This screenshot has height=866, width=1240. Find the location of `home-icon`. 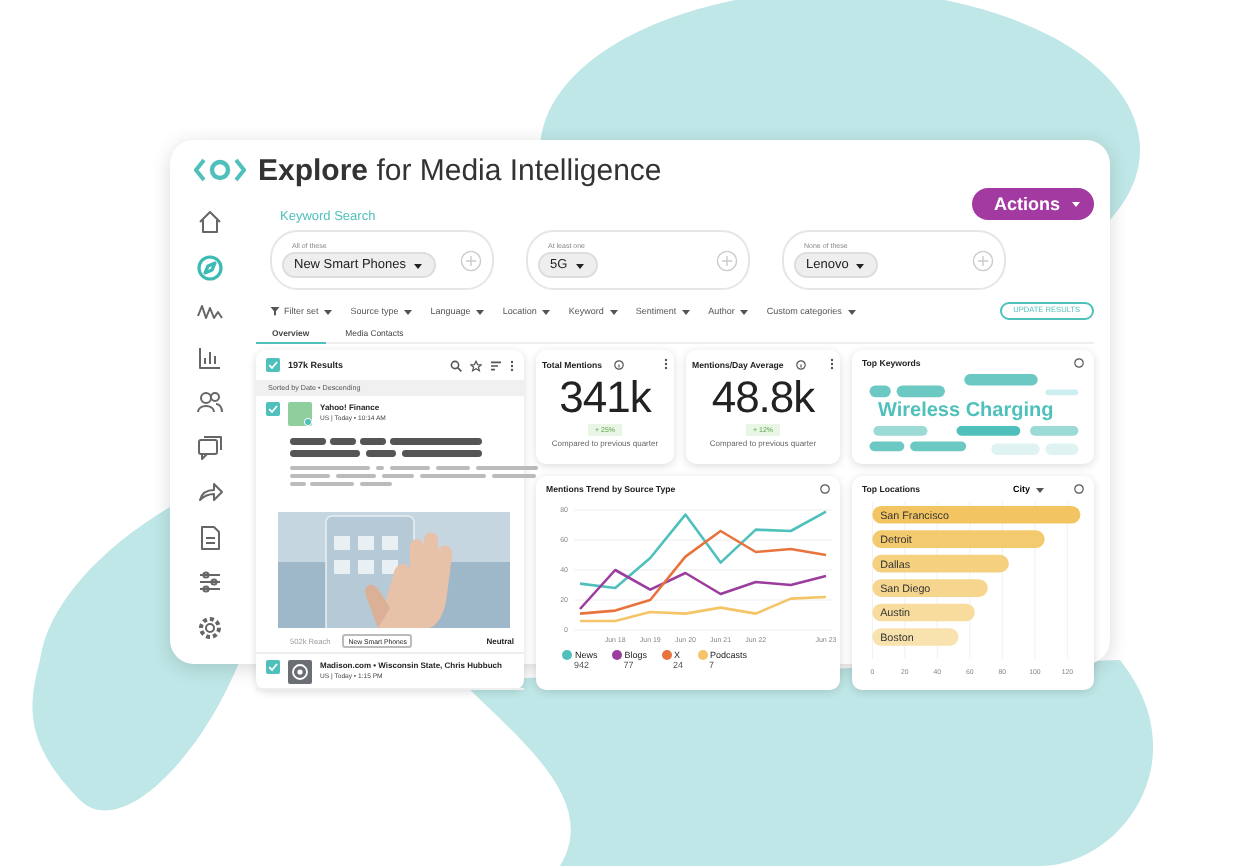

home-icon is located at coordinates (210, 222).